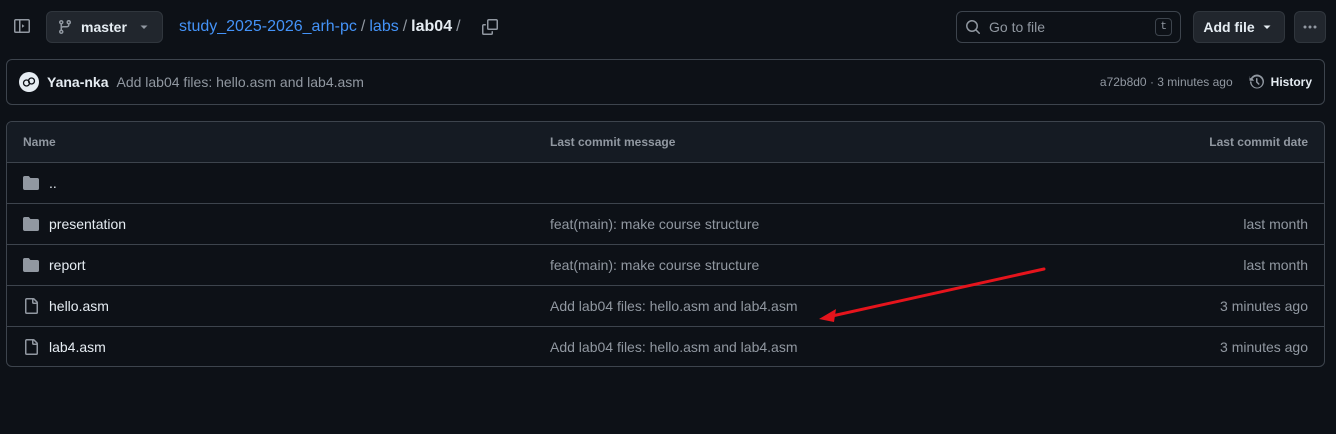 This screenshot has height=434, width=1336. Describe the element at coordinates (383, 27) in the screenshot. I see `breadcrumb-folder-link: labs` at that location.